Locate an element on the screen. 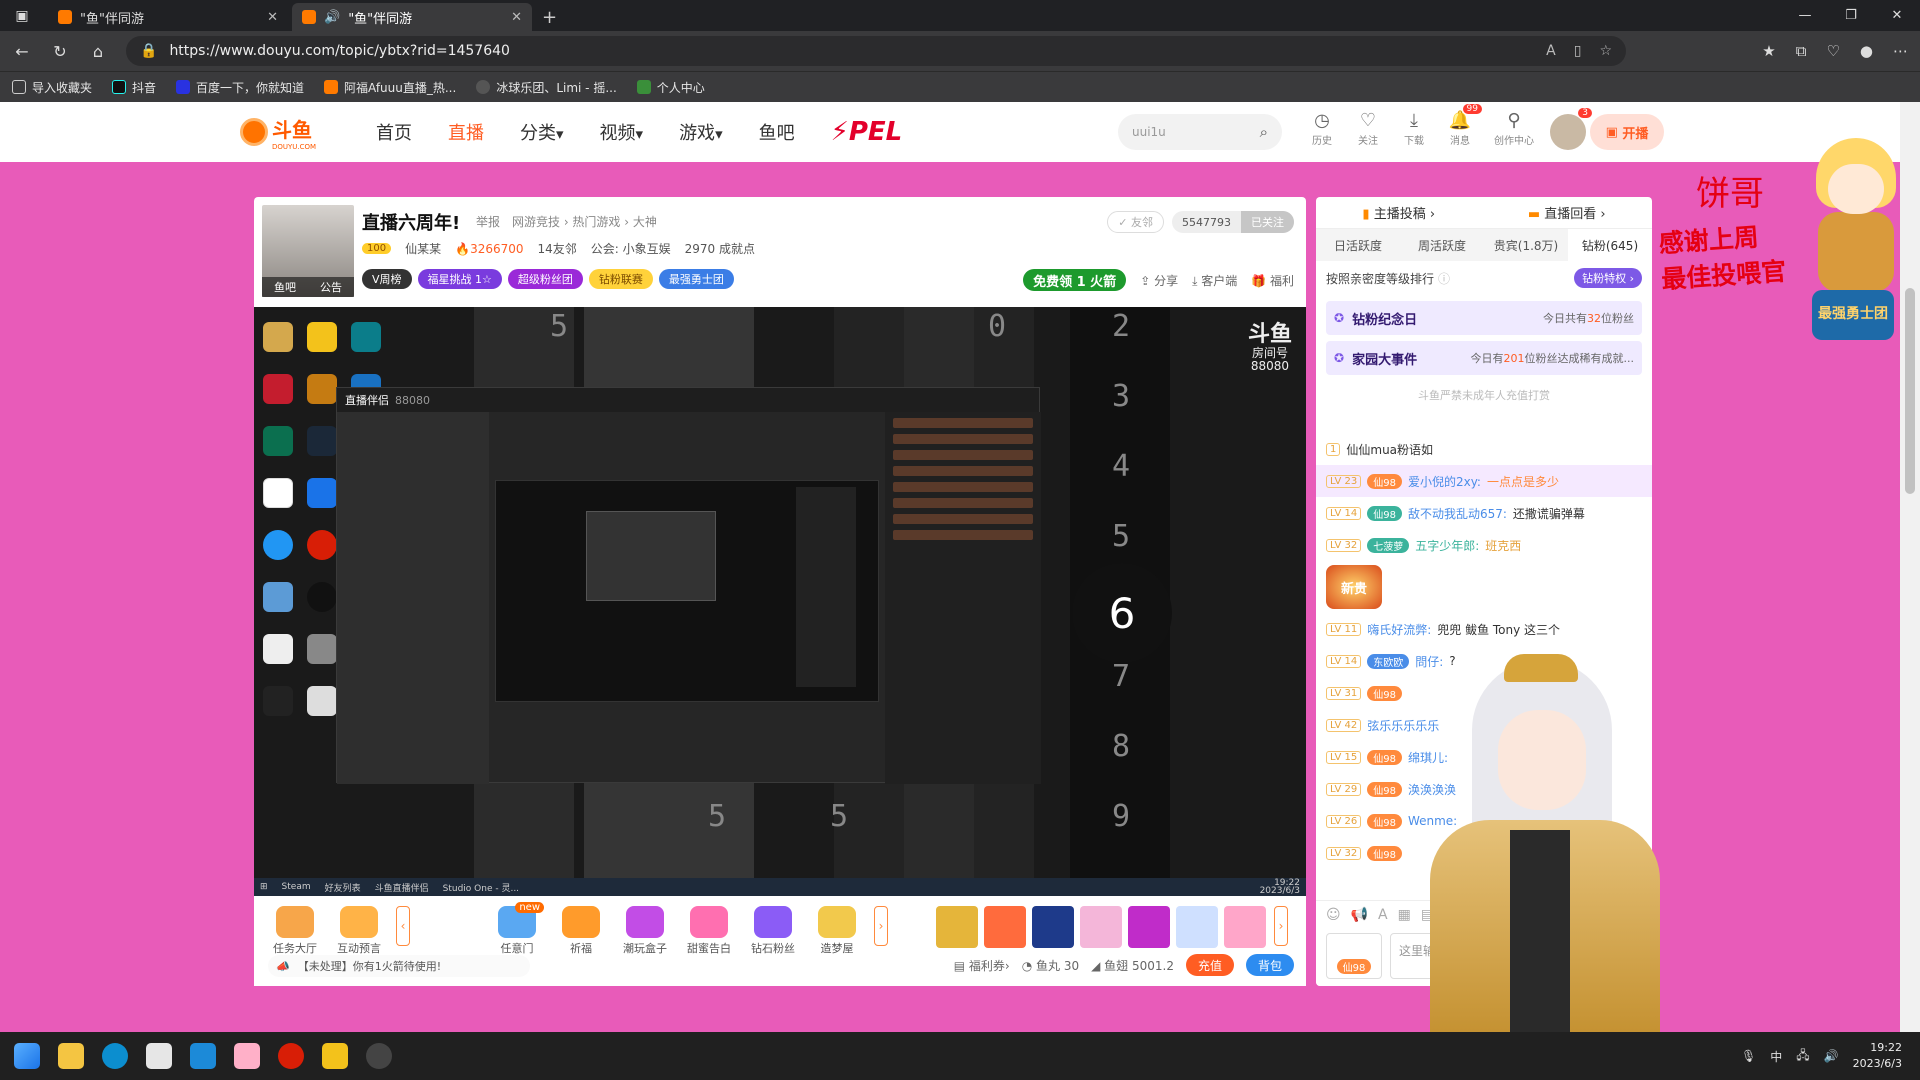 The height and width of the screenshot is (1080, 1920). chat-message: LV 23 仙98 爱小倪的2xy: 一点点是多少 is located at coordinates (1484, 481).